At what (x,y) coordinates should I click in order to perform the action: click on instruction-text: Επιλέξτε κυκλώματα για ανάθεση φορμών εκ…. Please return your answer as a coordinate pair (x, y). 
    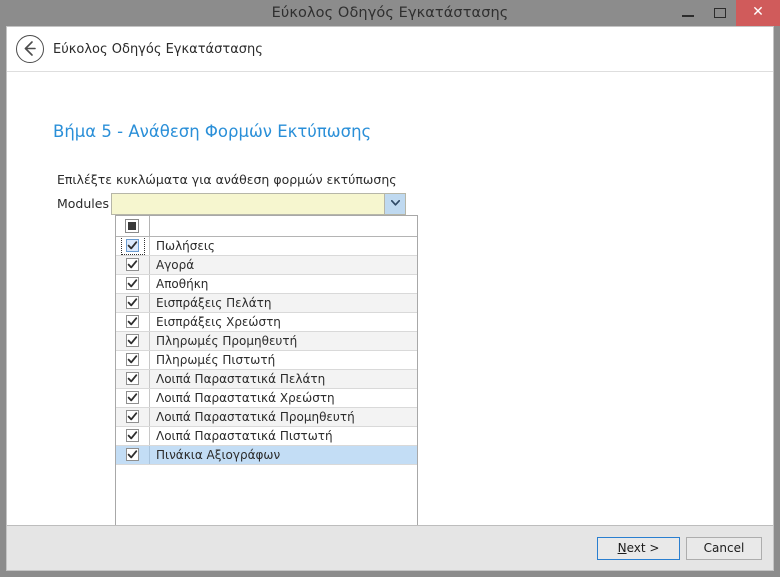
    Looking at the image, I should click on (227, 179).